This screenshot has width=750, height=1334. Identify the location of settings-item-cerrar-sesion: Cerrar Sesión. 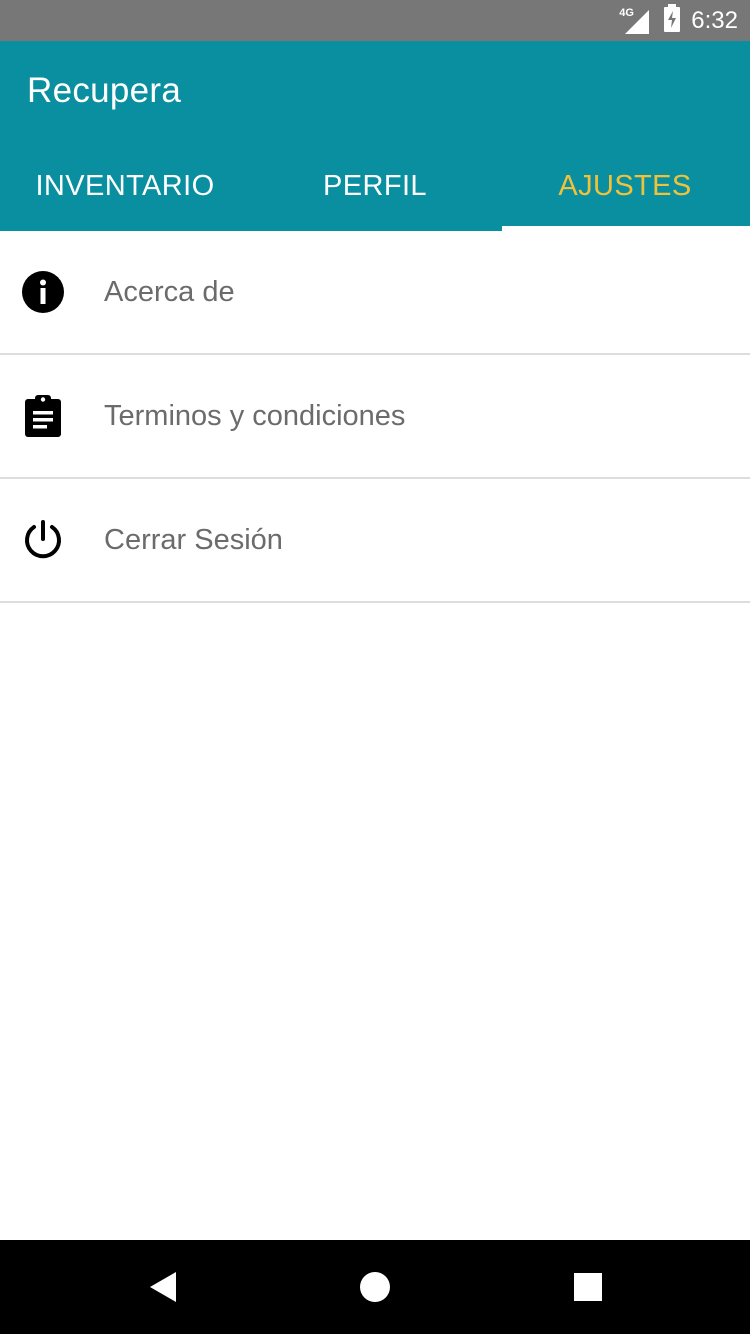
(375, 541).